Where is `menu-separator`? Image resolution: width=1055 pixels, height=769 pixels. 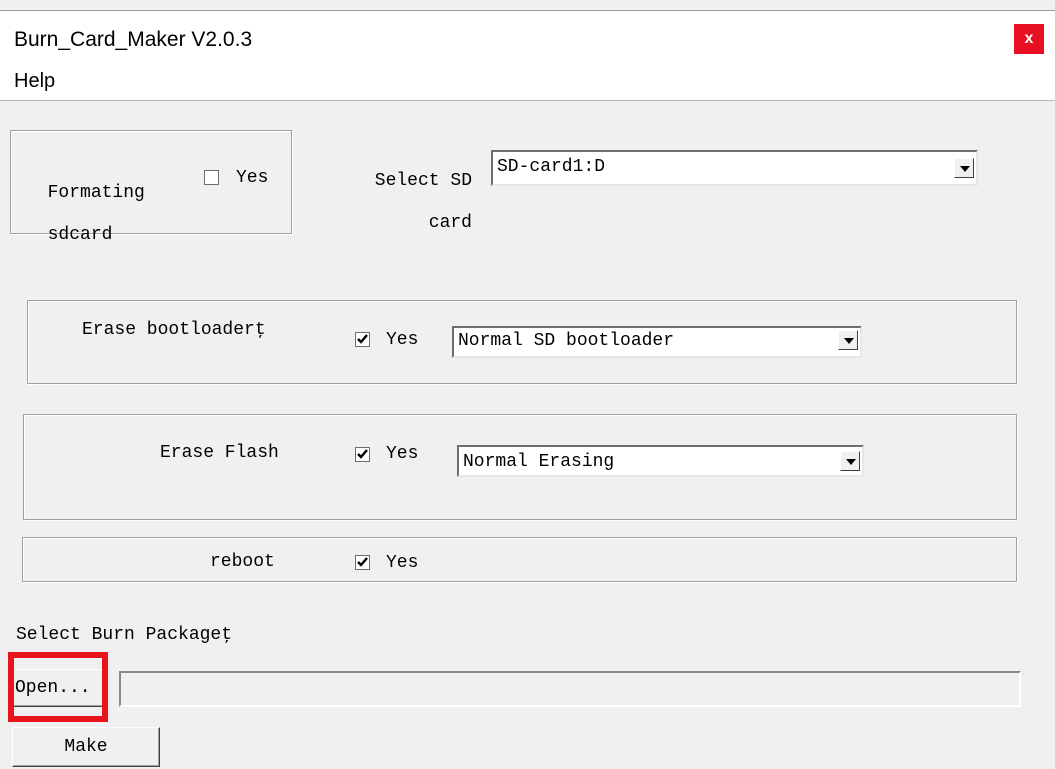 menu-separator is located at coordinates (527, 100).